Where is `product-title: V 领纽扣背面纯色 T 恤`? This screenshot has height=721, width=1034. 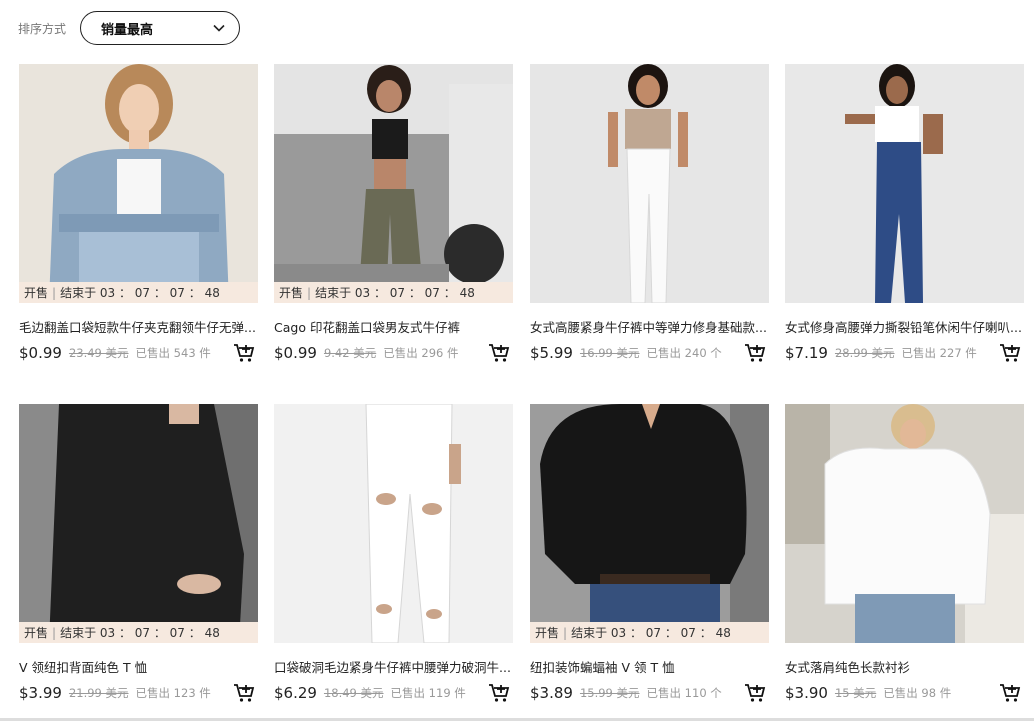
product-title: V 领纽扣背面纯色 T 恤 is located at coordinates (138, 666).